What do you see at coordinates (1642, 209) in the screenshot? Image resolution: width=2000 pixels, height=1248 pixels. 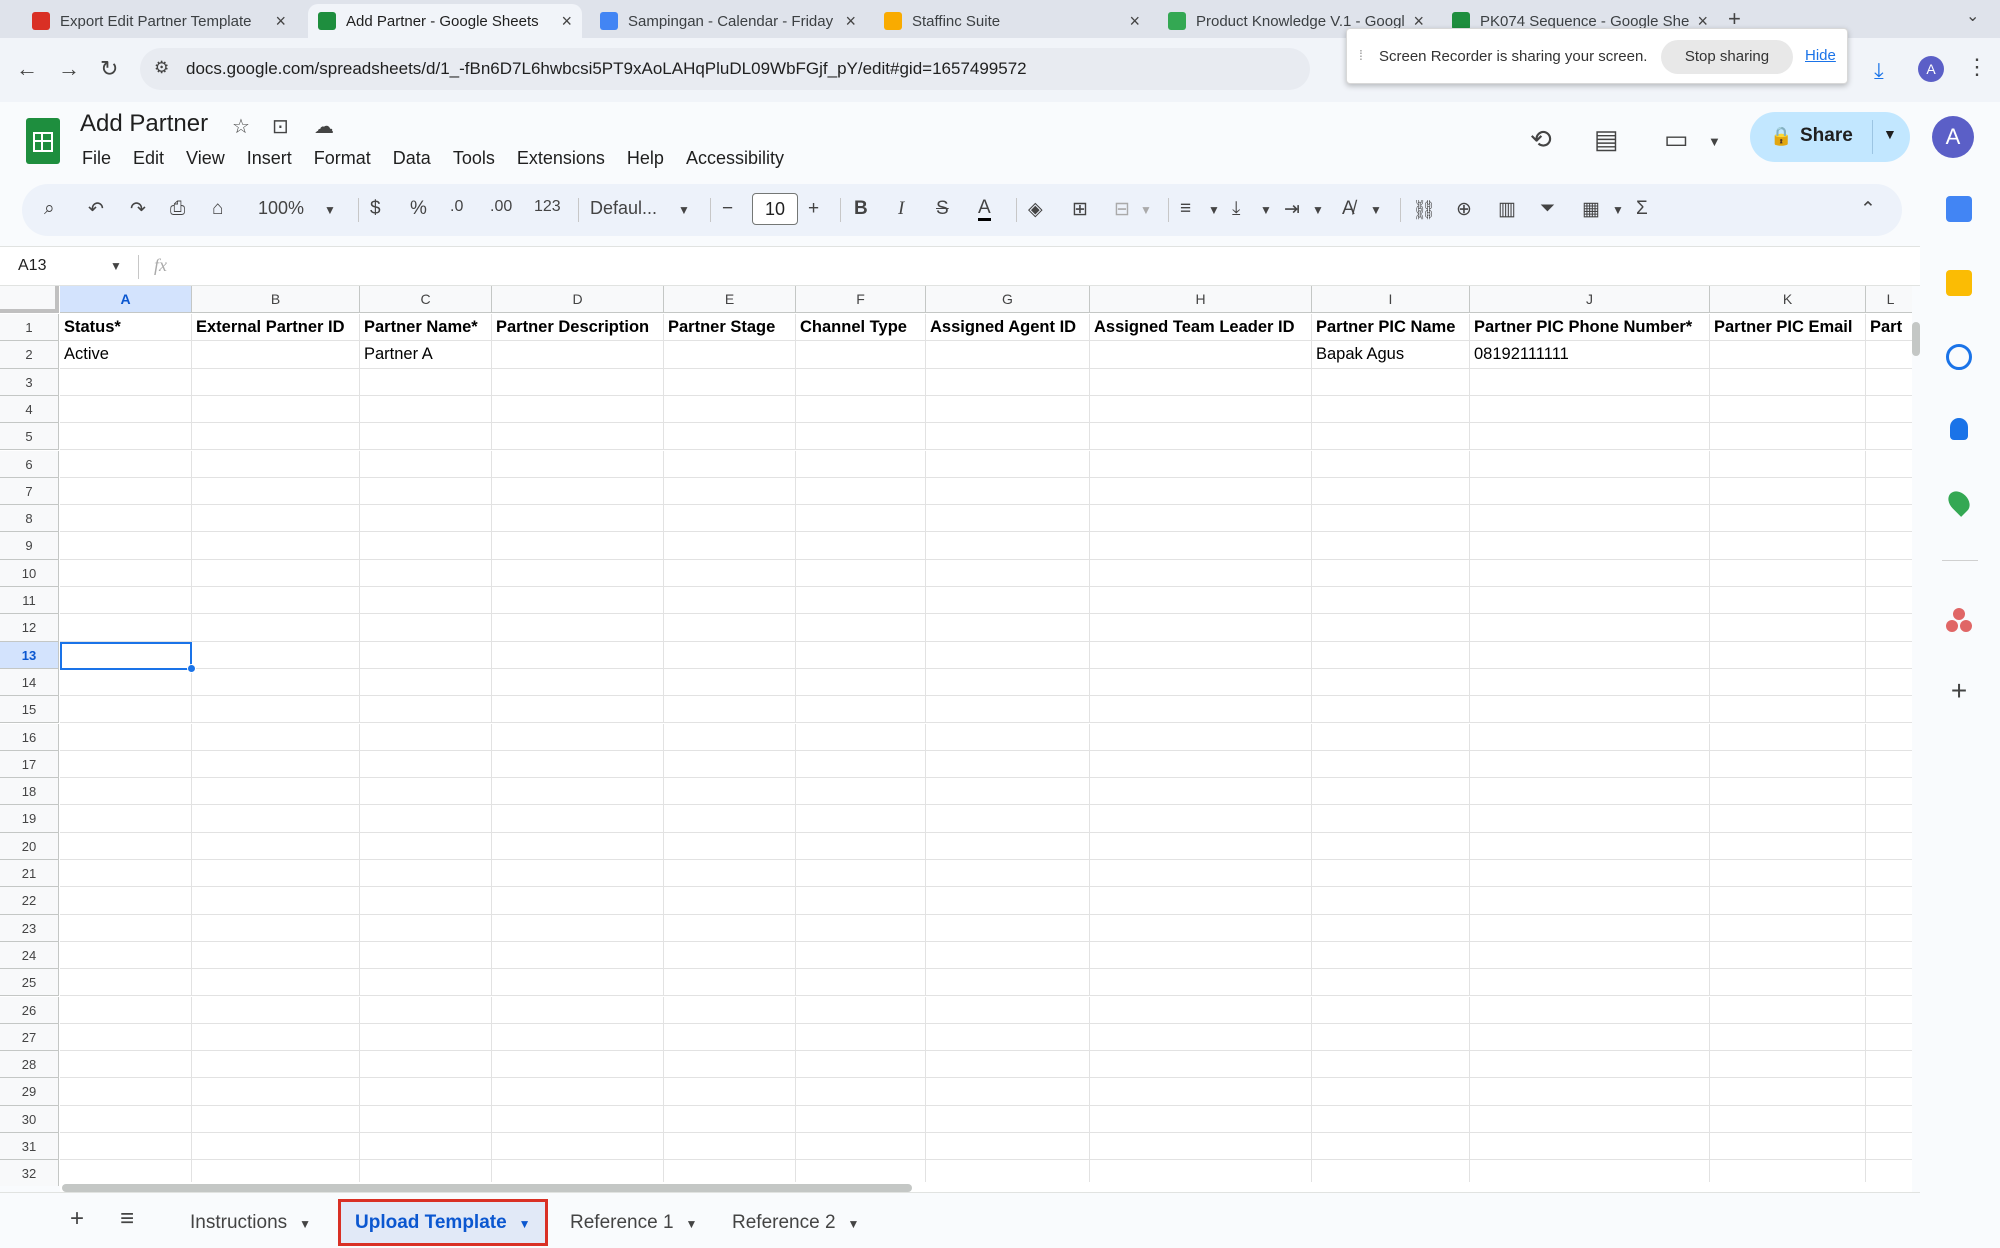 I see `functions-button: Σ` at bounding box center [1642, 209].